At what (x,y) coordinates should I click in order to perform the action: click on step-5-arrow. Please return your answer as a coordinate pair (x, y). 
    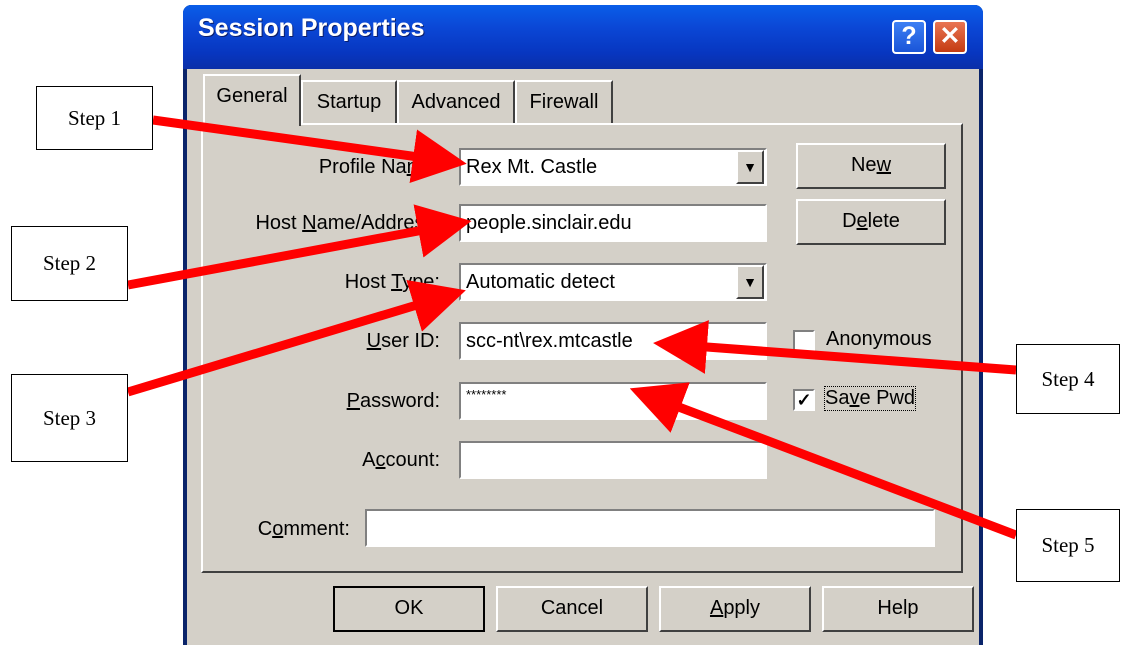
    Looking at the image, I should click on (823, 461).